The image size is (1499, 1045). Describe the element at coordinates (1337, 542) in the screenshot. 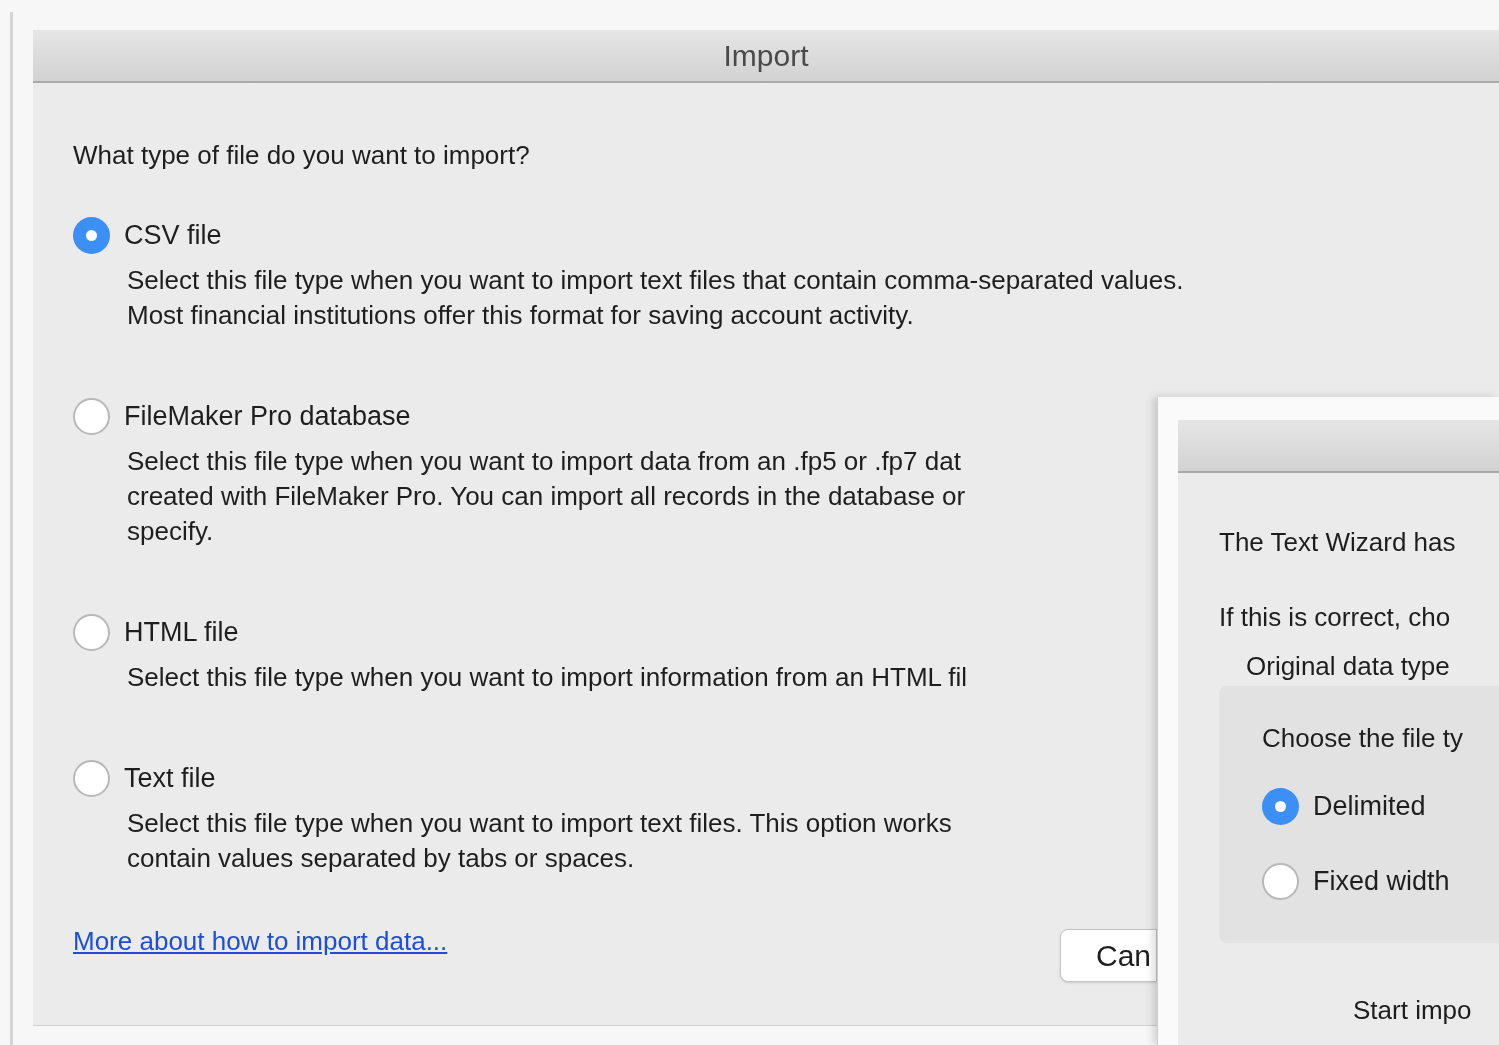

I see `wizard-text: The Text Wizard has` at that location.